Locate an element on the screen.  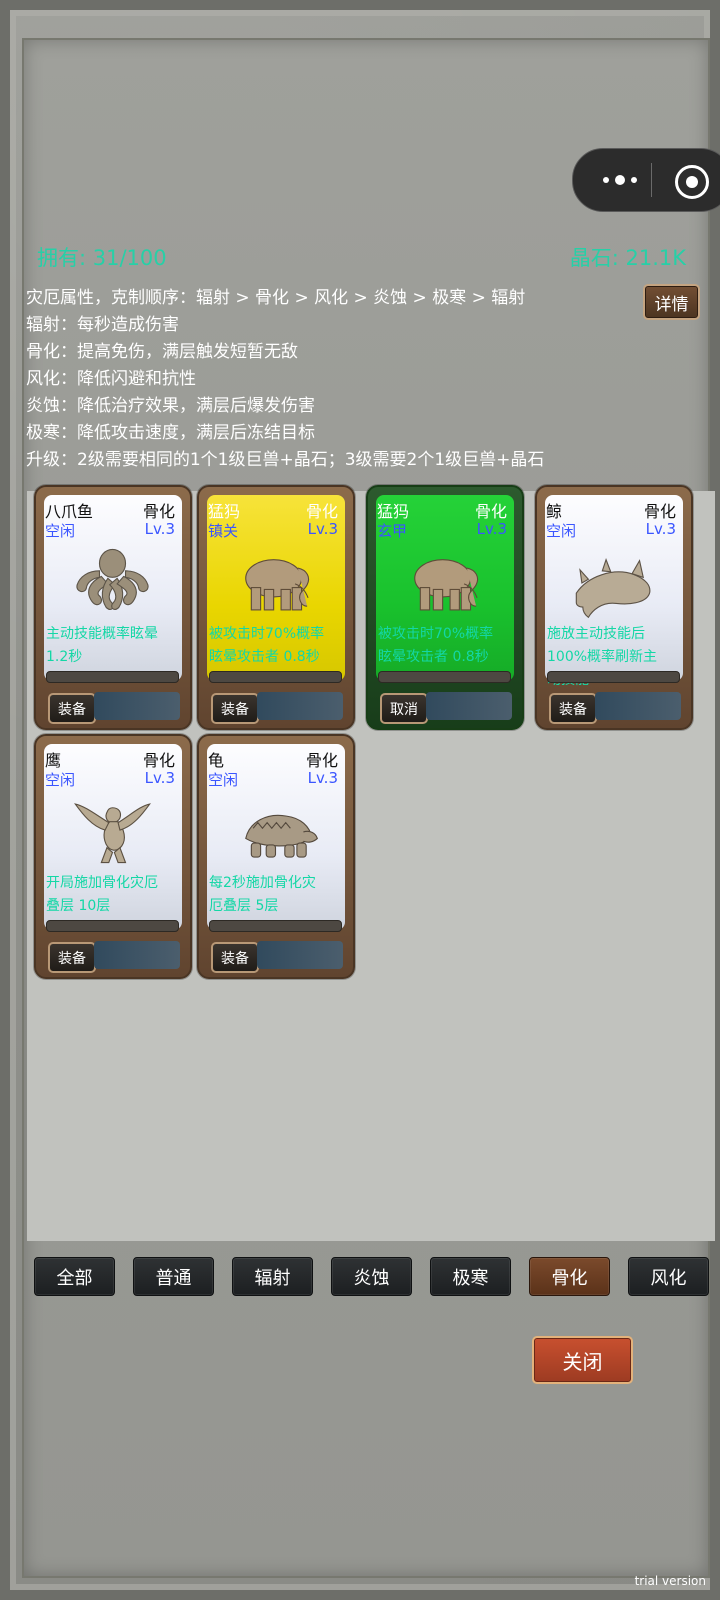
tab-frost: 极寒 is located at coordinates (470, 1276).